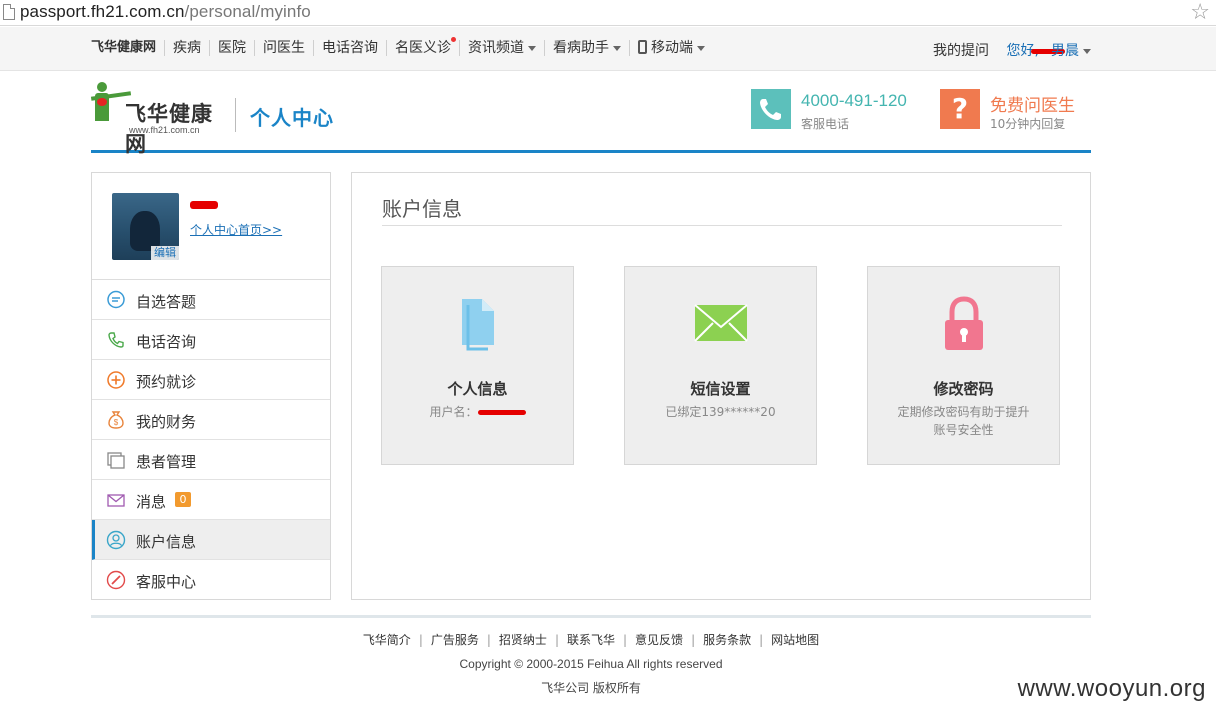 This screenshot has height=717, width=1216. What do you see at coordinates (204, 205) in the screenshot?
I see `username-redacted` at bounding box center [204, 205].